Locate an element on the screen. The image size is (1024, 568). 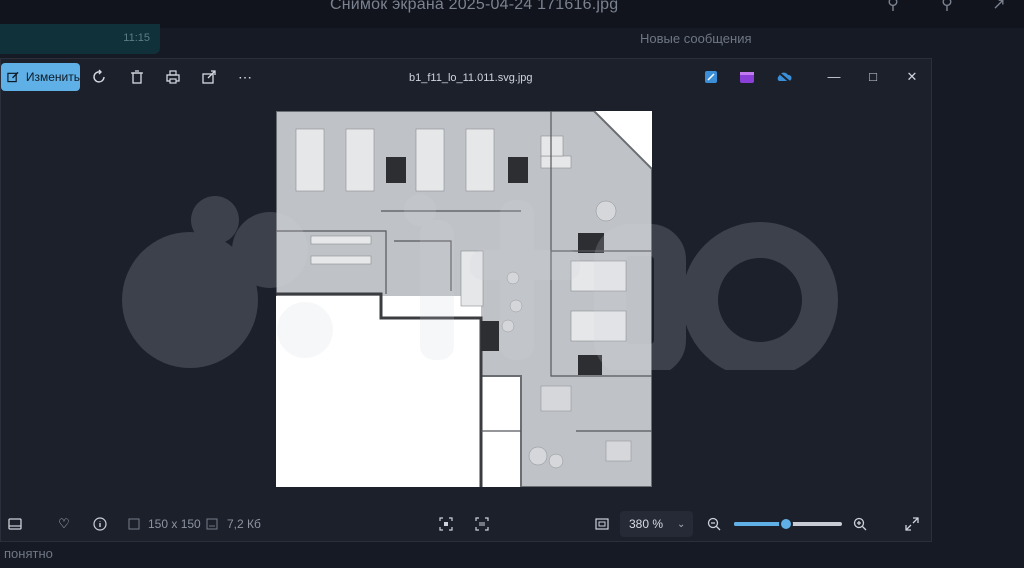
background-chat-time: 11:15 is located at coordinates (136, 38).